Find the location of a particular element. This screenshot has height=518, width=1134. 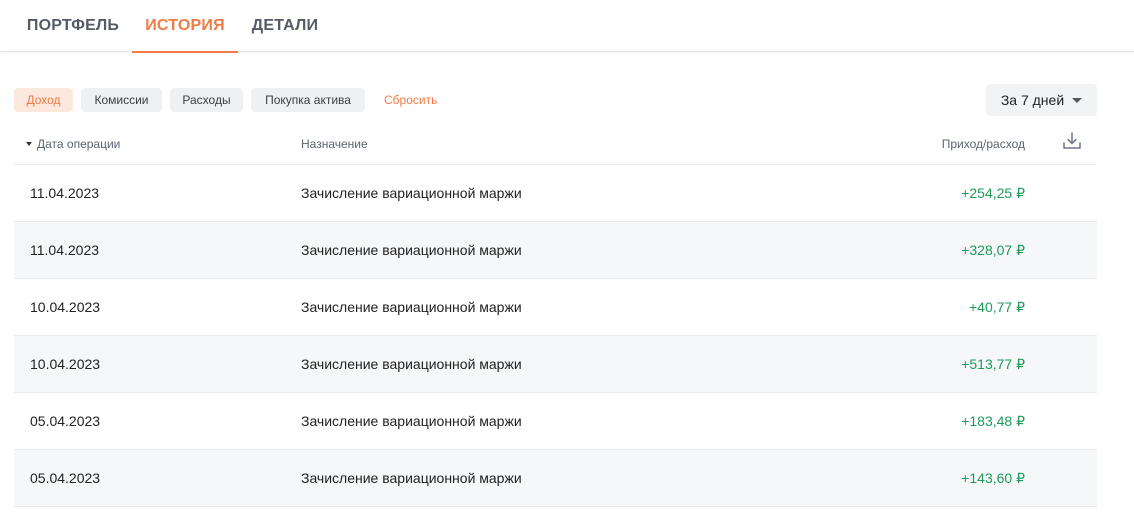

tab-details: ДЕТАЛИ is located at coordinates (285, 26).